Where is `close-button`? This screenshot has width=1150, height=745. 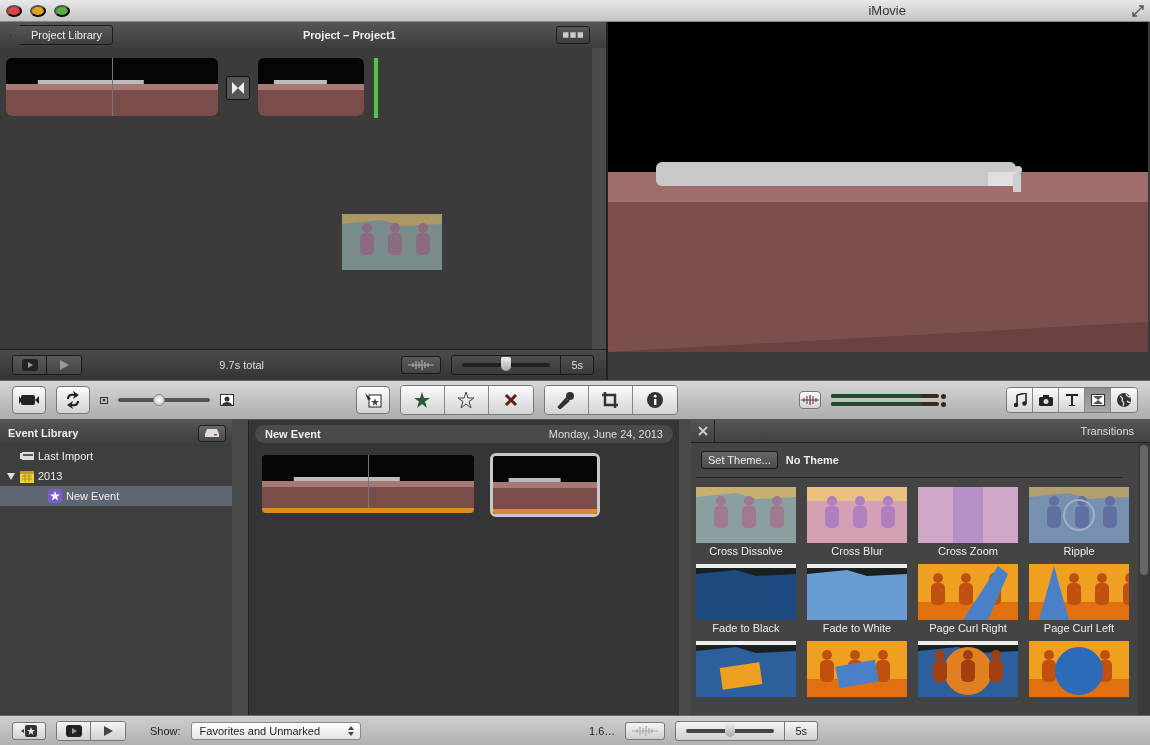
close-button is located at coordinates (14, 10).